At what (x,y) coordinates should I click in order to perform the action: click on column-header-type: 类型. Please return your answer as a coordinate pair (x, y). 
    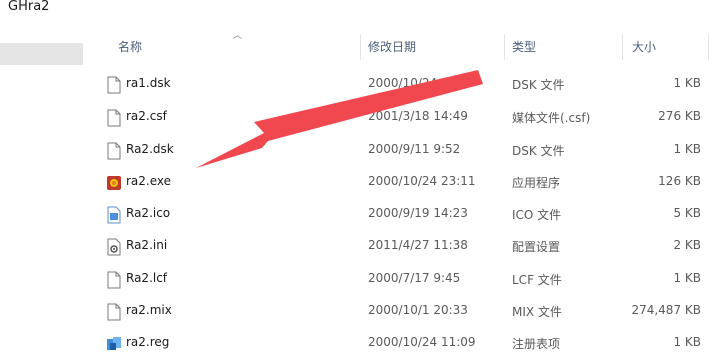
    Looking at the image, I should click on (524, 46).